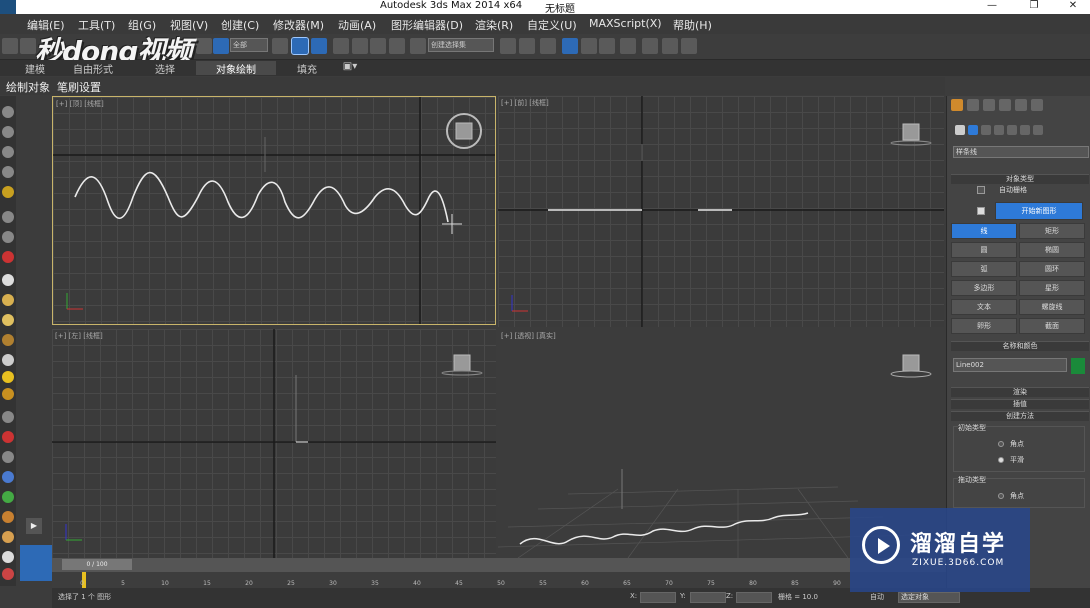 The width and height of the screenshot is (1090, 608). Describe the element at coordinates (984, 307) in the screenshot. I see `text-button: 文本` at that location.